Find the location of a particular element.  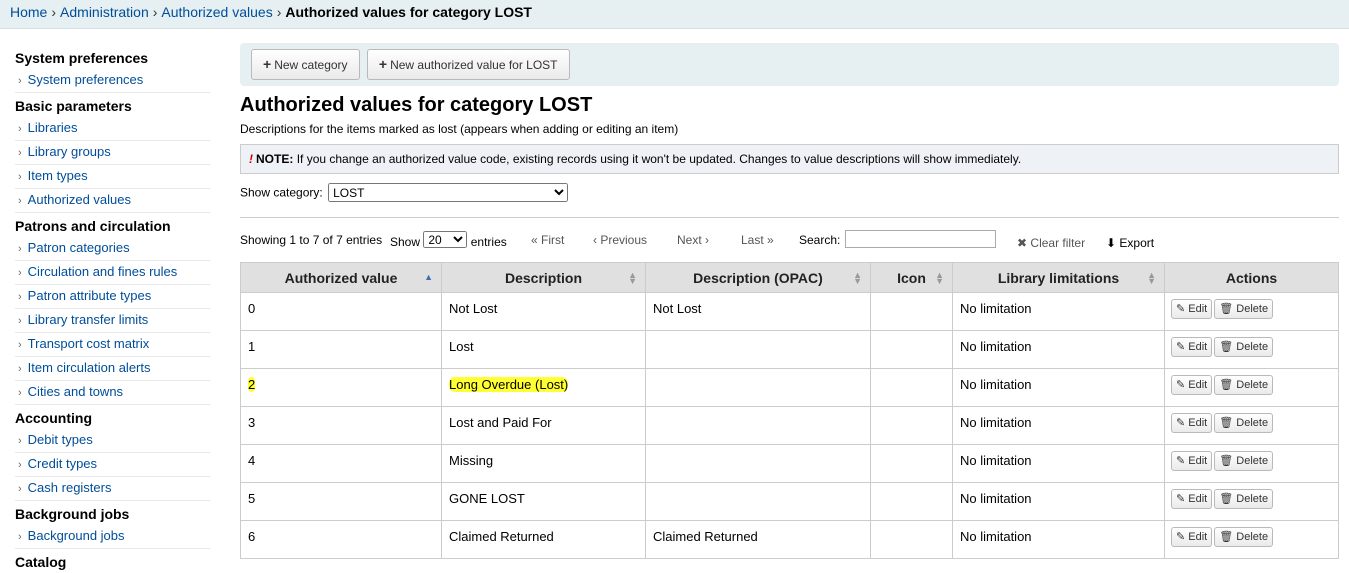

column-header-description-opac: Description (OPAC) ▲ ▼ is located at coordinates (758, 277).